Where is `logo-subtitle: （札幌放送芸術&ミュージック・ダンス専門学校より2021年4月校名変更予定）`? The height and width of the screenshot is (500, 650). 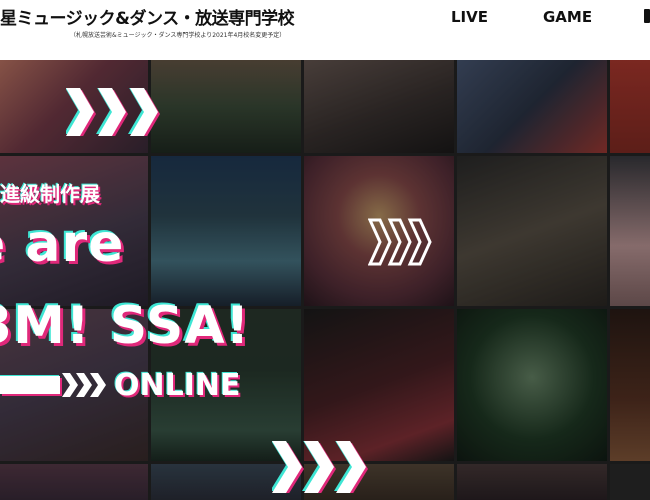 logo-subtitle: （札幌放送芸術&ミュージック・ダンス専門学校より2021年4月校名変更予定） is located at coordinates (178, 35).